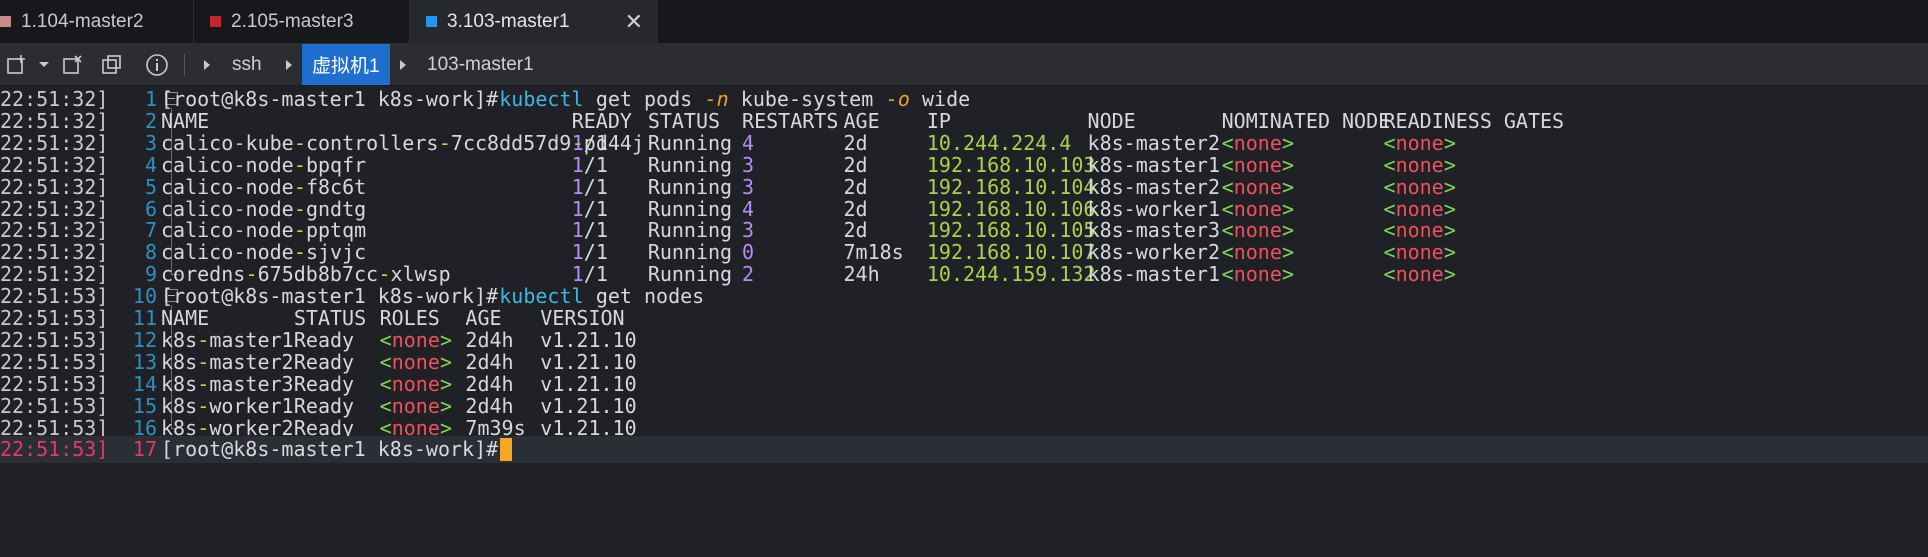  What do you see at coordinates (157, 65) in the screenshot?
I see `info-icon` at bounding box center [157, 65].